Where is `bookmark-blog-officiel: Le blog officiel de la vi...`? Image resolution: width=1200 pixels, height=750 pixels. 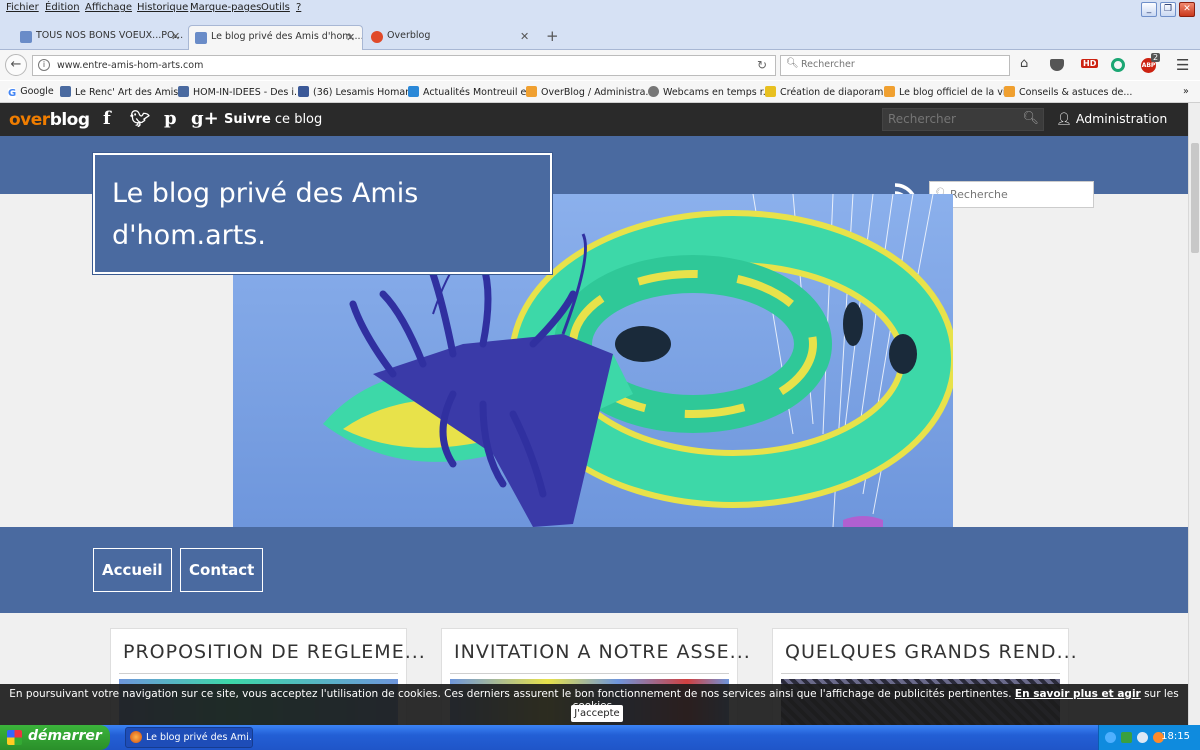 bookmark-blog-officiel: Le blog officiel de la vi... is located at coordinates (949, 92).